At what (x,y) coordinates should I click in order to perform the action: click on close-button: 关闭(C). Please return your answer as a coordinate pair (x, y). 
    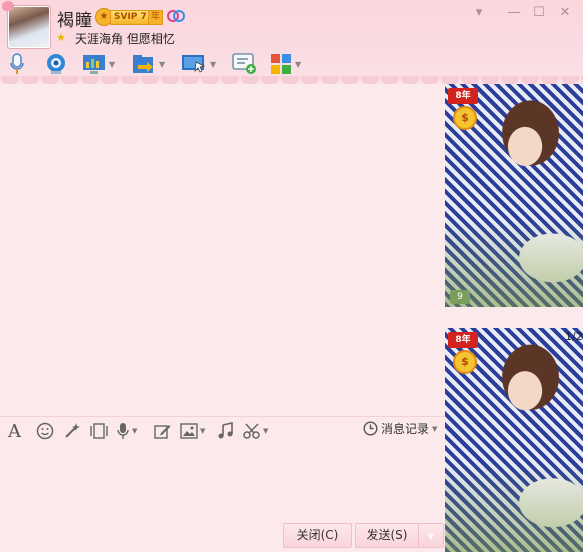
    Looking at the image, I should click on (317, 535).